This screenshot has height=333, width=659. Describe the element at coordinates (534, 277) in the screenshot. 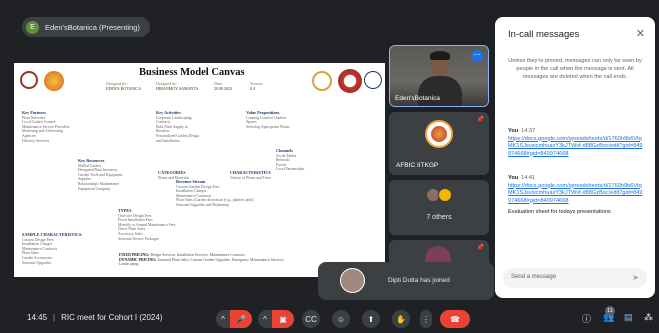

I see `send-message-placeholder: Send a message` at that location.